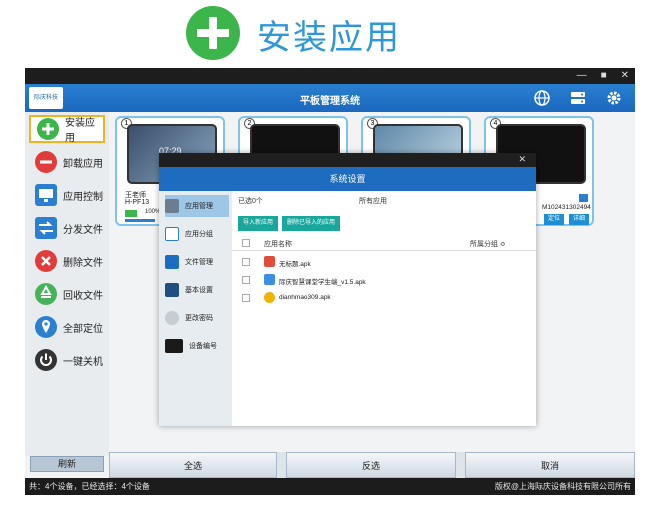 The width and height of the screenshot is (660, 508). I want to click on nav-file-management: 文件管理, so click(197, 262).